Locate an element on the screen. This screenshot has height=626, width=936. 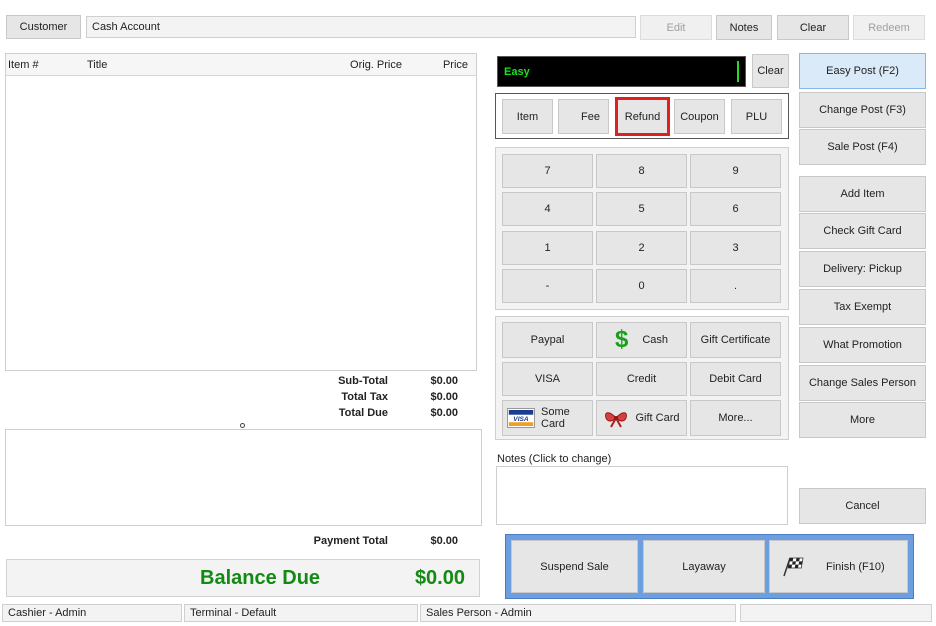
key-8: 8 is located at coordinates (641, 171).